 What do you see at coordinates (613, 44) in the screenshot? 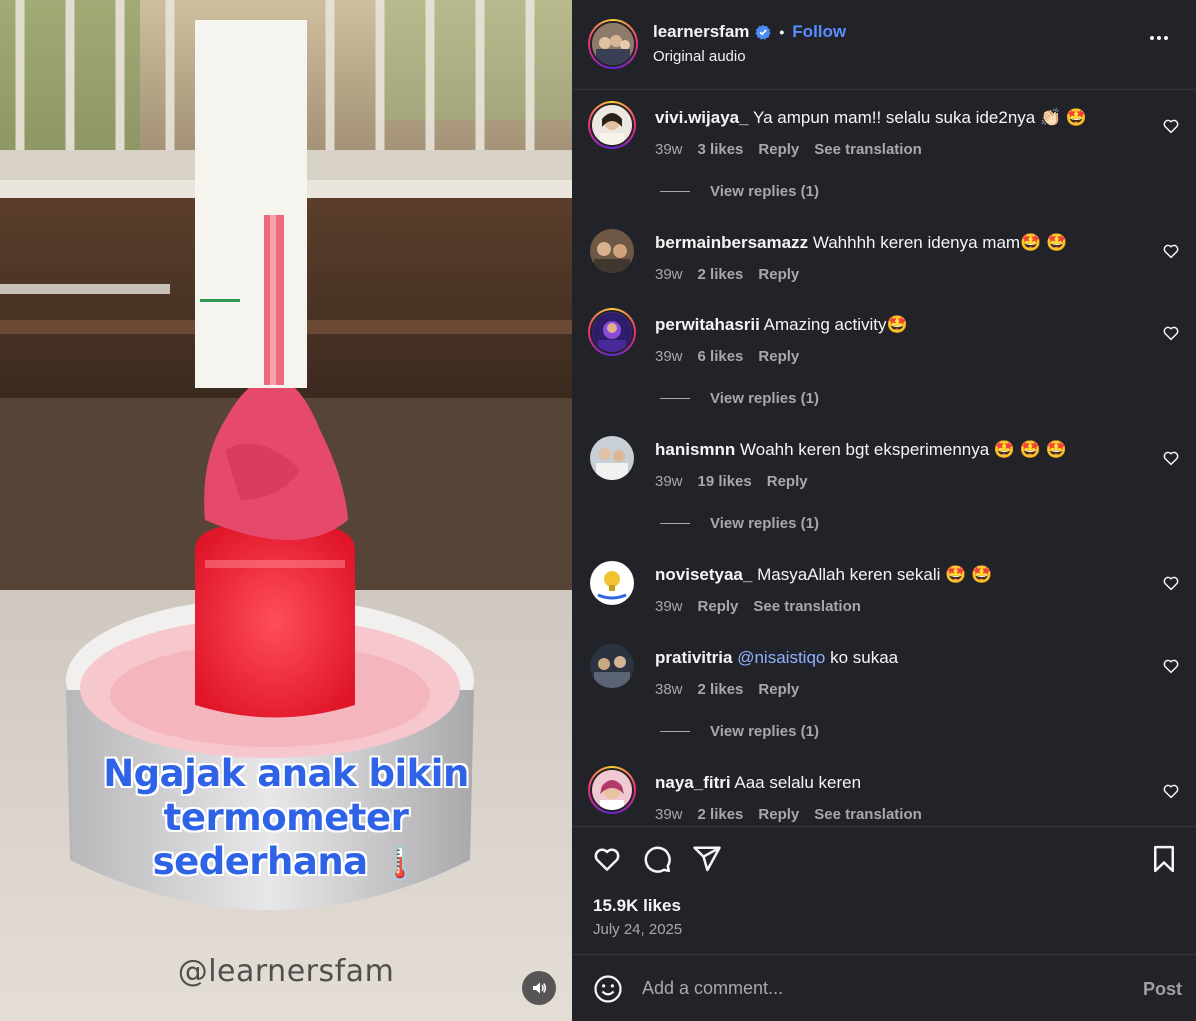
I see `author-avatar` at bounding box center [613, 44].